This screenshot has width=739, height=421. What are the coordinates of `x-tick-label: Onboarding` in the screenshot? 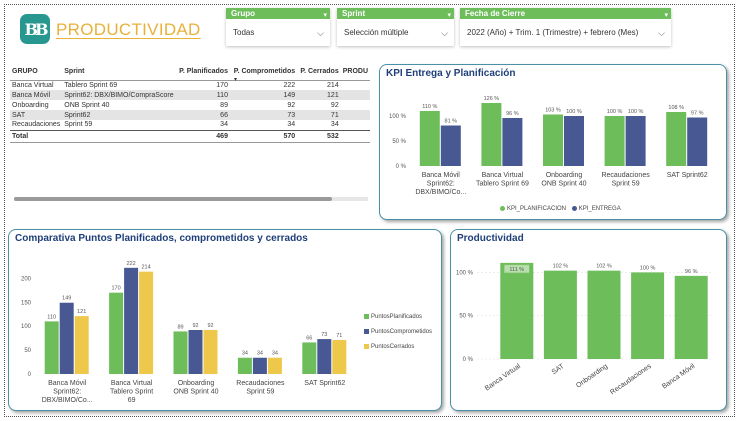 It's located at (592, 376).